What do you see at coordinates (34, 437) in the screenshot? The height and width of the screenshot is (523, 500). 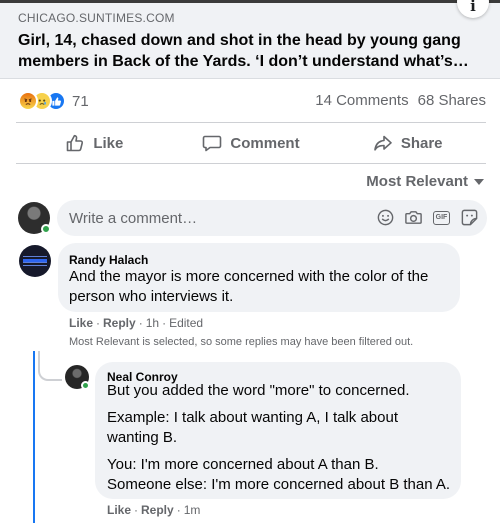 I see `thread-line` at bounding box center [34, 437].